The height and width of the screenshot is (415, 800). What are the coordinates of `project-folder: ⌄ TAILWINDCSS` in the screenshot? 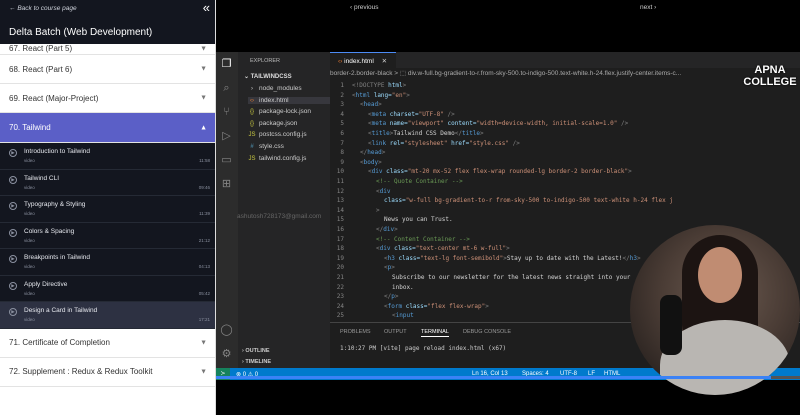 It's located at (268, 76).